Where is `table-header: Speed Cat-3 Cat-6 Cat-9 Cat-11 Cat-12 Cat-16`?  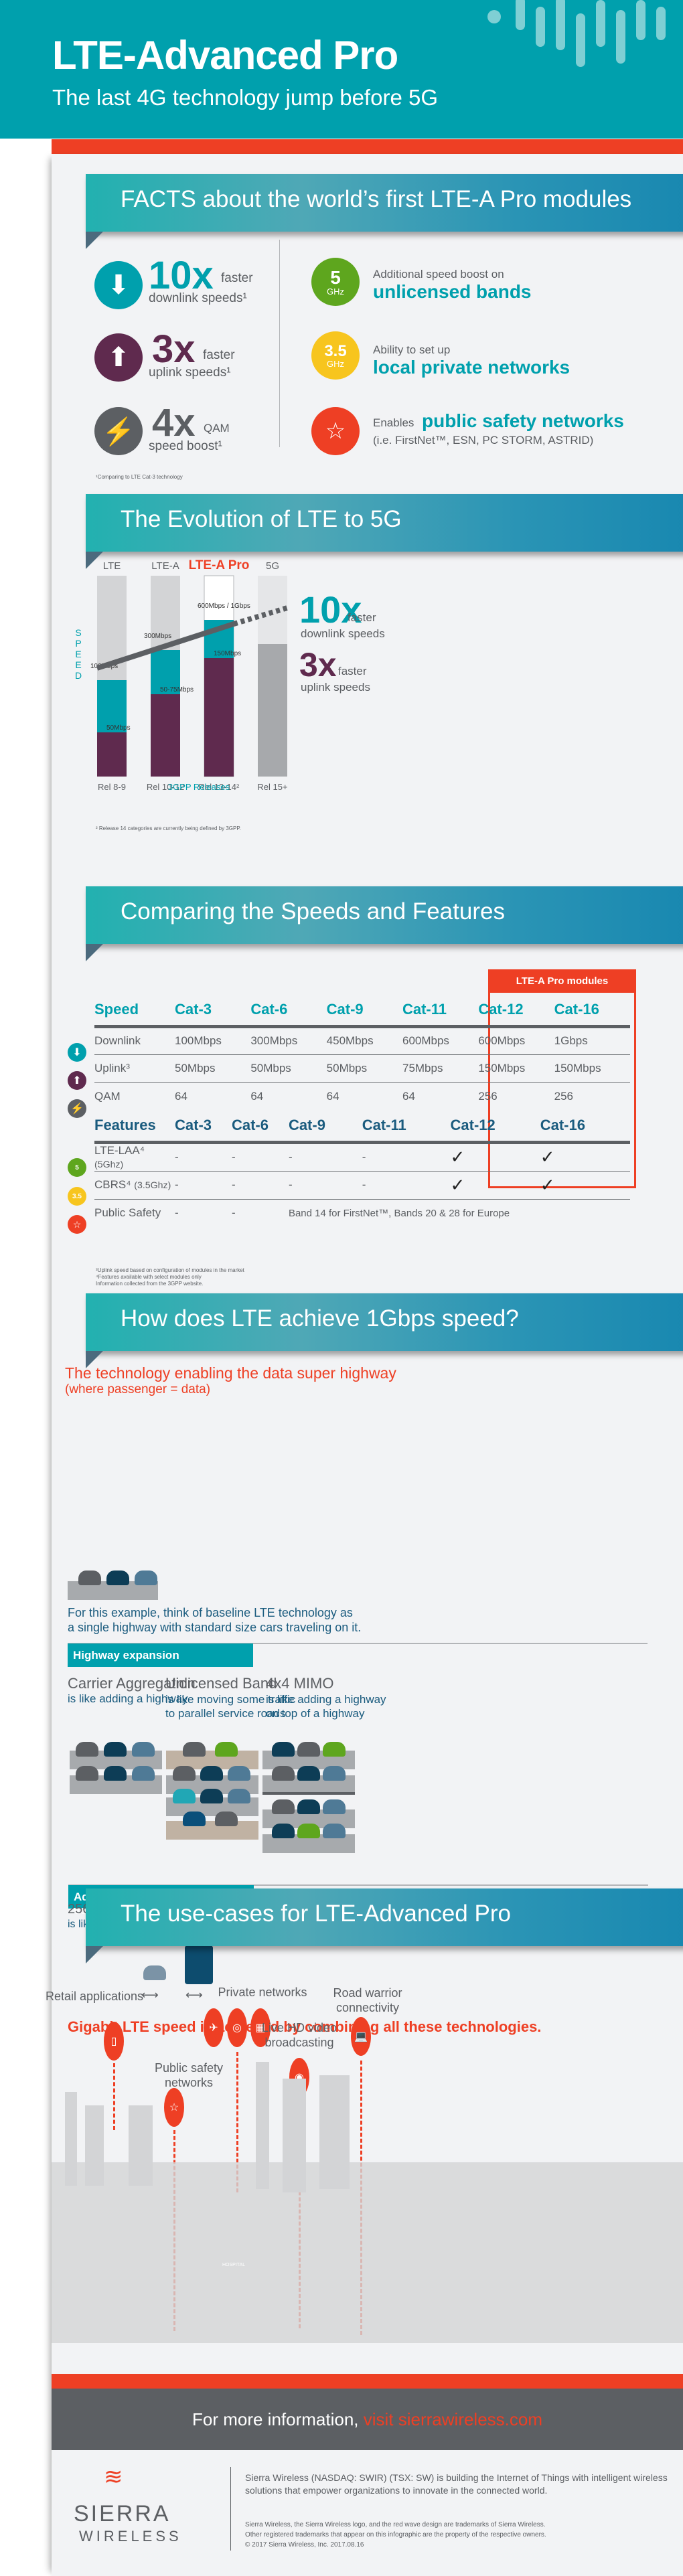
table-header: Speed Cat-3 Cat-6 Cat-9 Cat-11 Cat-12 Cat-16 is located at coordinates (362, 1011).